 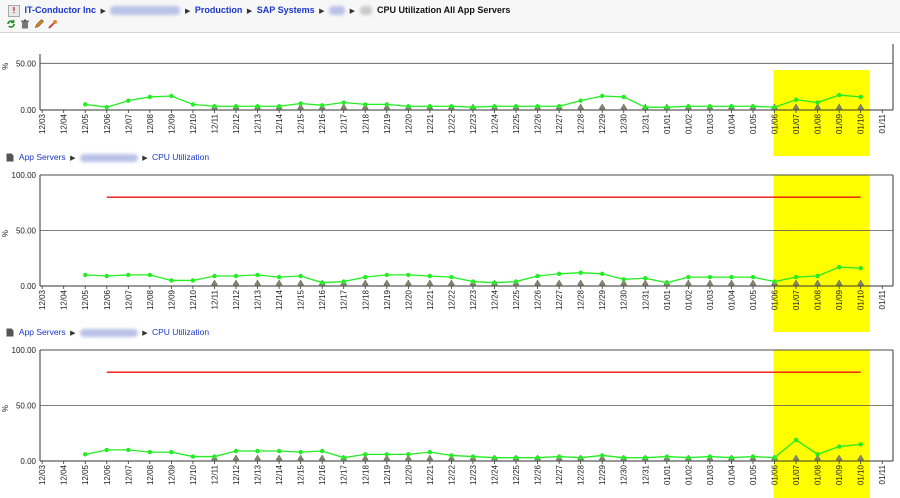 I want to click on breadcrumb-app-servers: App Servers, so click(x=42, y=157).